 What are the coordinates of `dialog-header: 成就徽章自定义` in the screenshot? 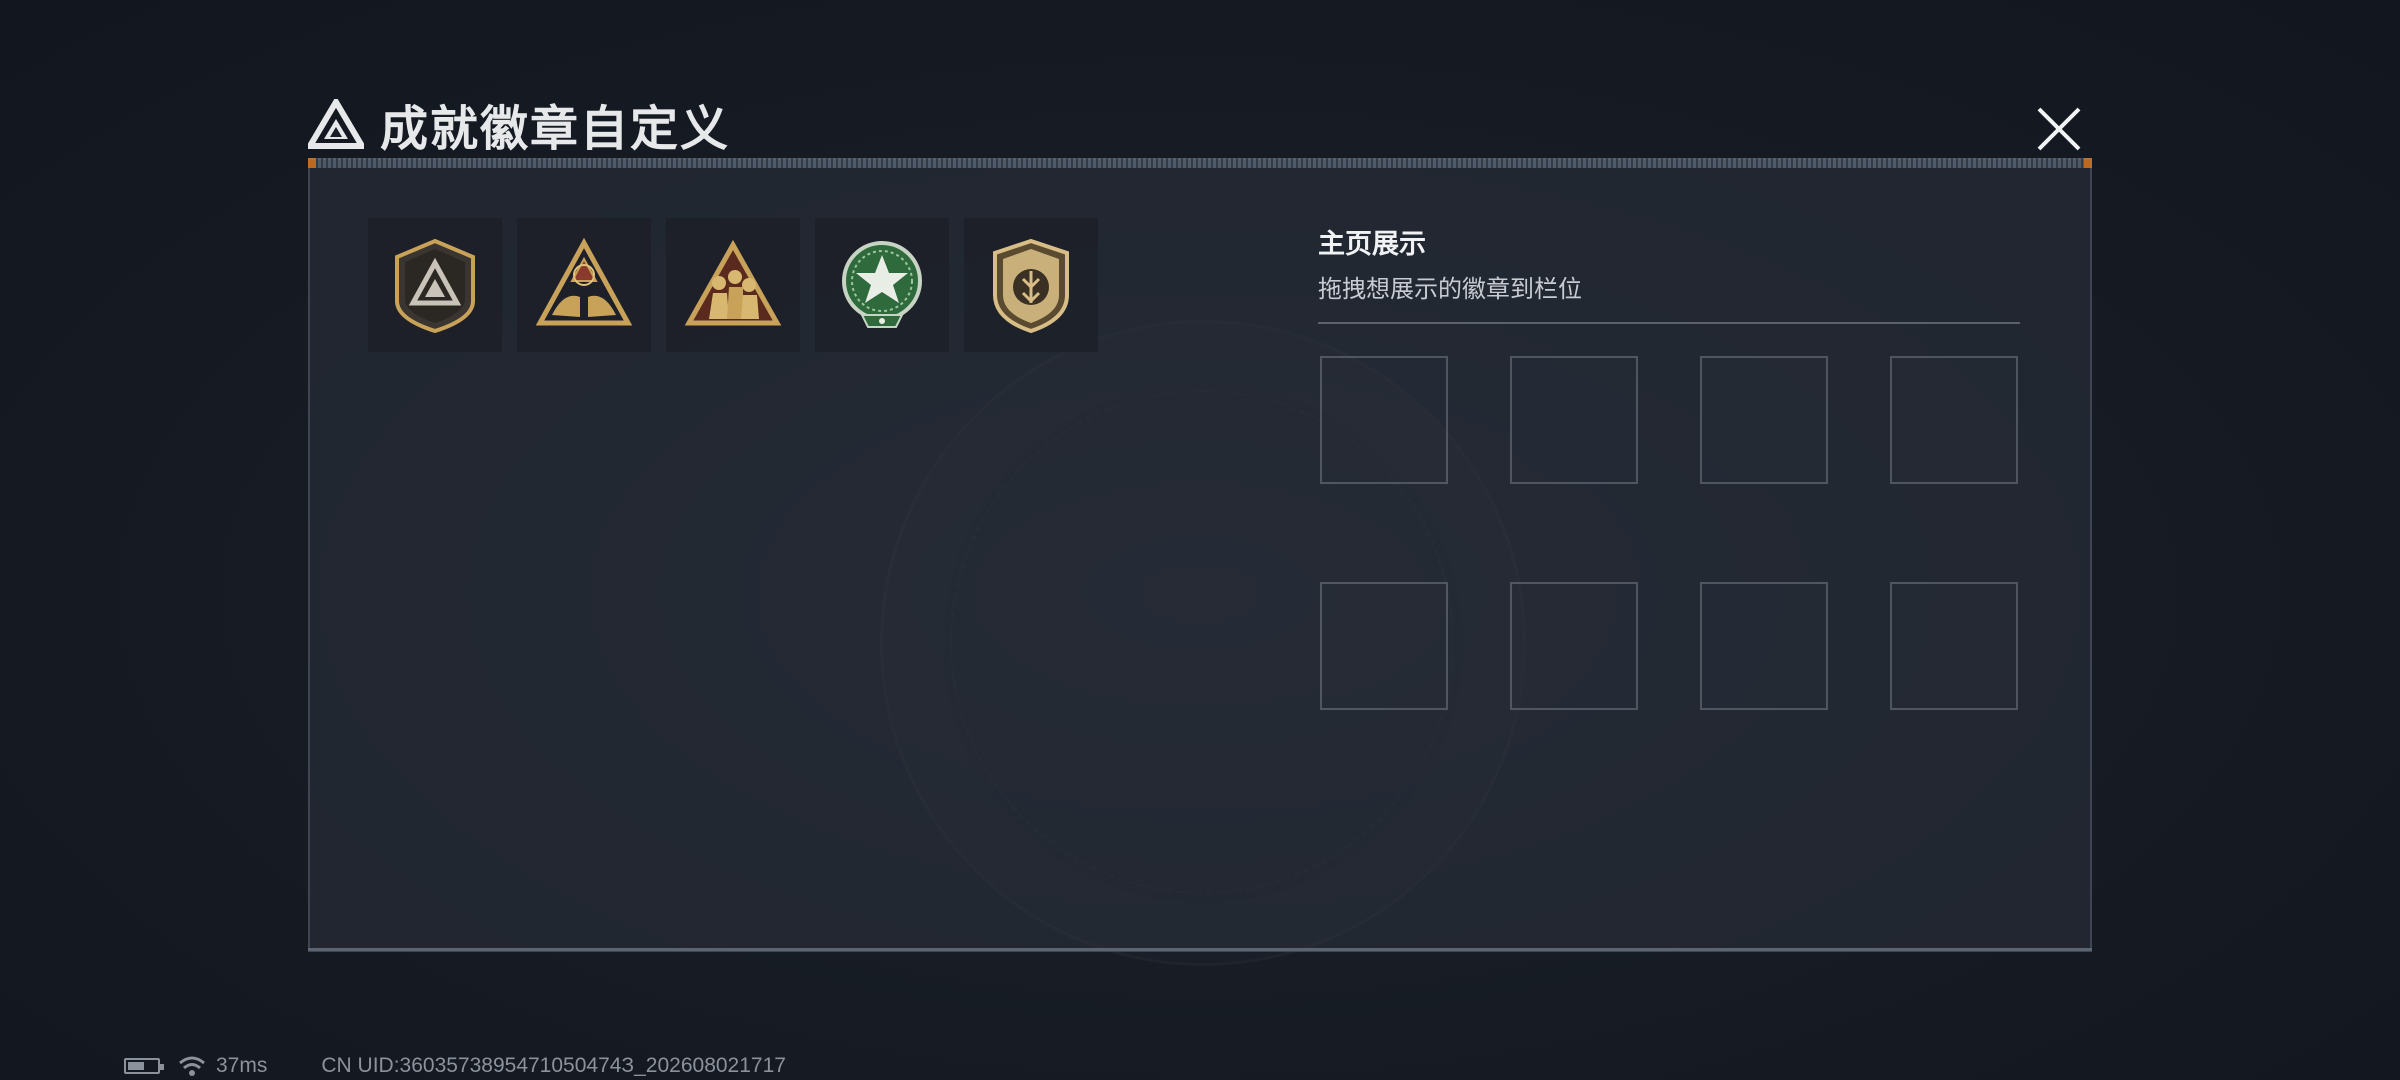 It's located at (519, 124).